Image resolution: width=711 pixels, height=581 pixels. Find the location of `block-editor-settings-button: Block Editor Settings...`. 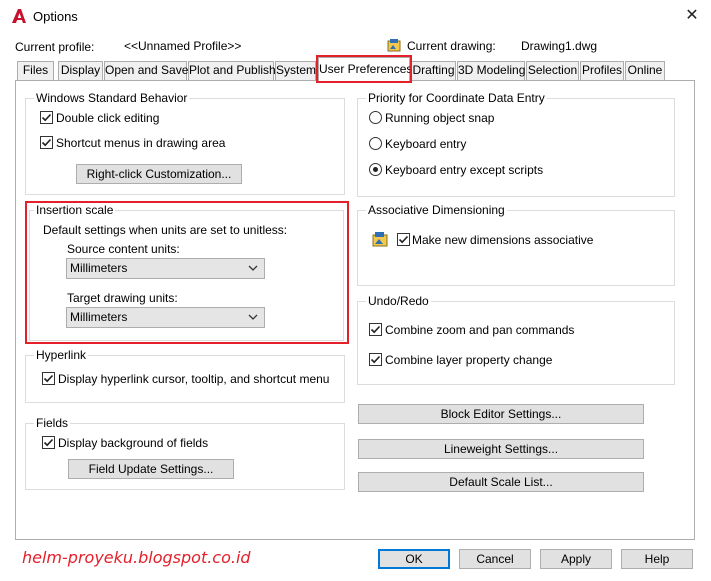

block-editor-settings-button: Block Editor Settings... is located at coordinates (501, 414).